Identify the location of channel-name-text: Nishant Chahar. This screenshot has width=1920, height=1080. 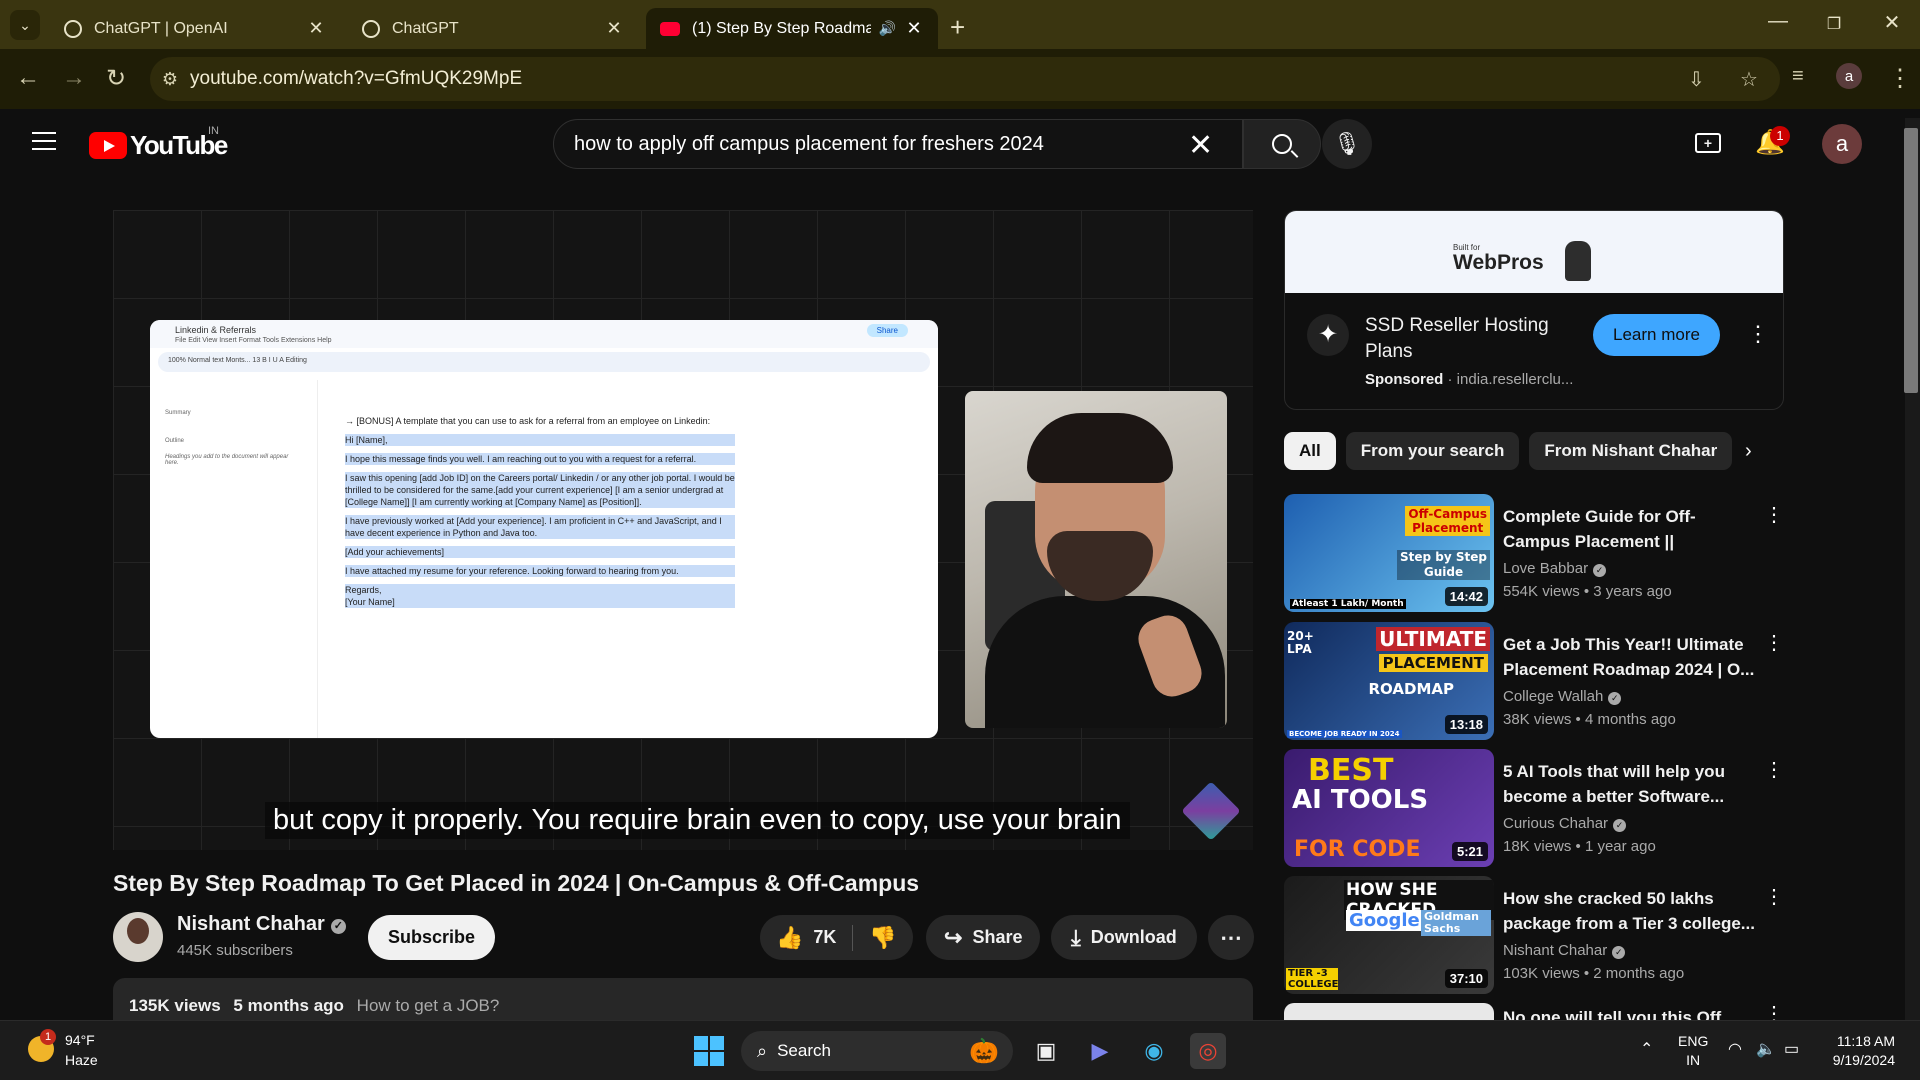
(251, 924).